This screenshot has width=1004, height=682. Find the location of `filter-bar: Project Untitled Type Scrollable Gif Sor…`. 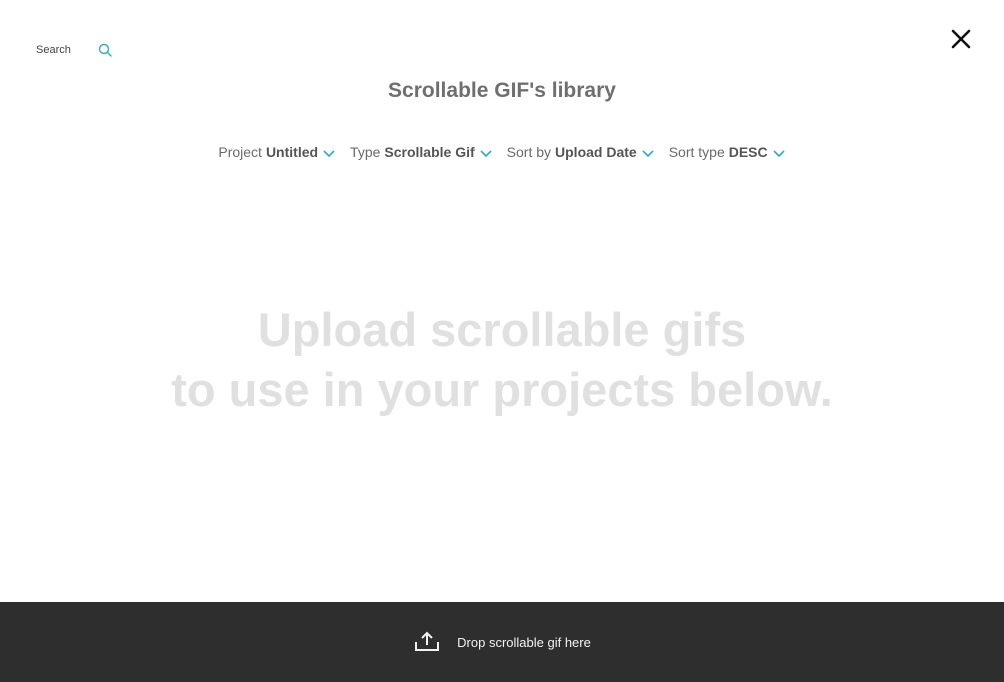

filter-bar: Project Untitled Type Scrollable Gif Sor… is located at coordinates (502, 152).